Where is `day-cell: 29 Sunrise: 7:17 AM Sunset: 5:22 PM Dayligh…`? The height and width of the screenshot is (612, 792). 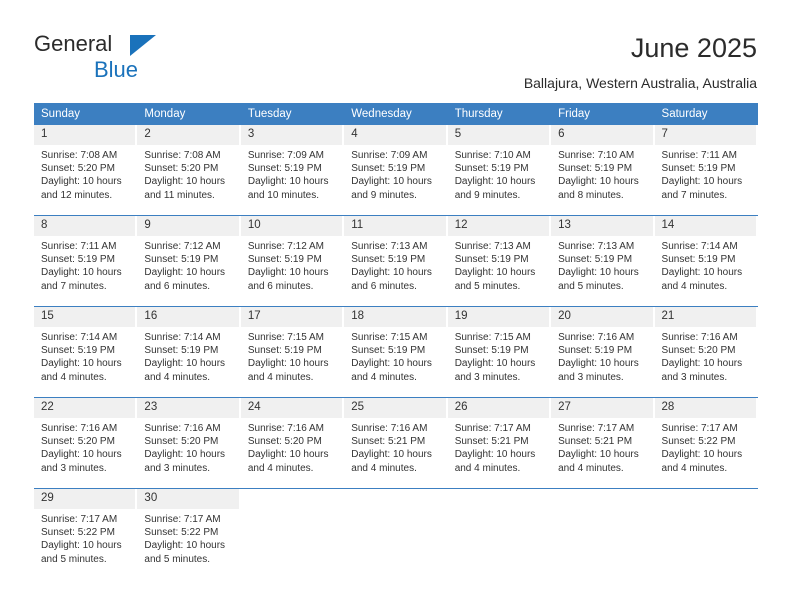
day-cell: 29 Sunrise: 7:17 AM Sunset: 5:22 PM Dayligh… is located at coordinates (86, 533).